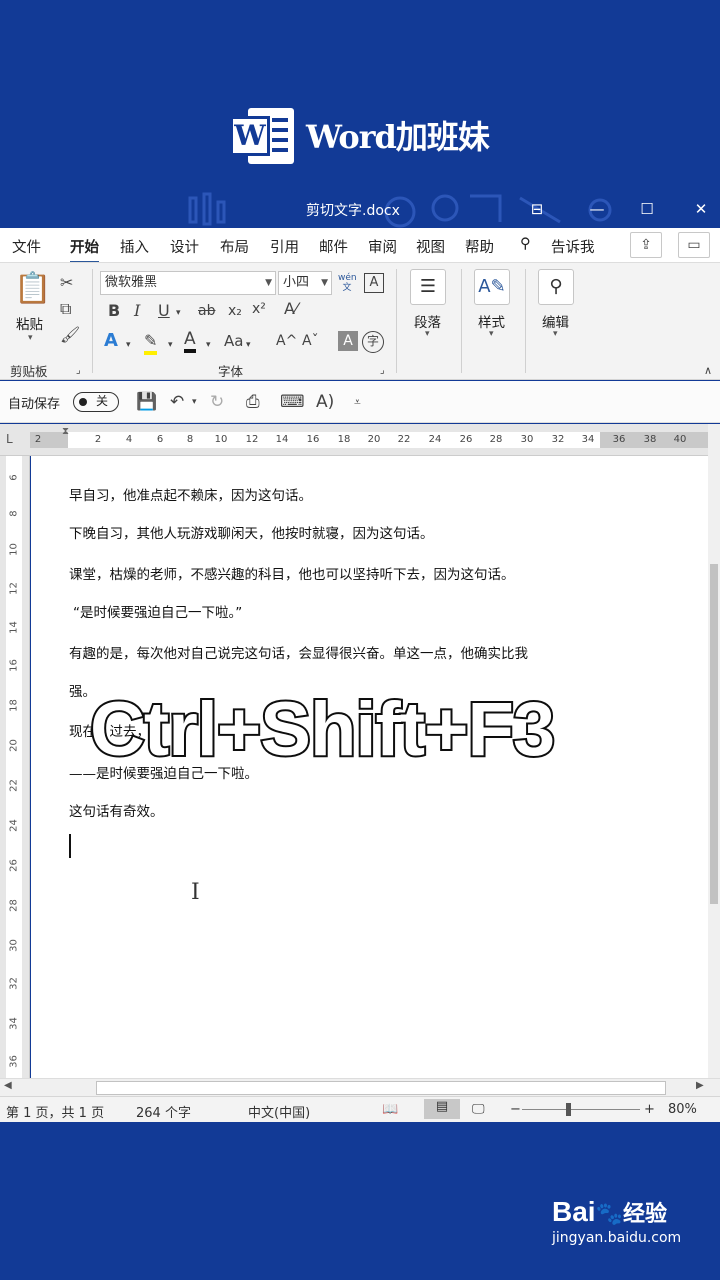 The image size is (720, 1280). I want to click on tab-help: 帮助, so click(479, 246).